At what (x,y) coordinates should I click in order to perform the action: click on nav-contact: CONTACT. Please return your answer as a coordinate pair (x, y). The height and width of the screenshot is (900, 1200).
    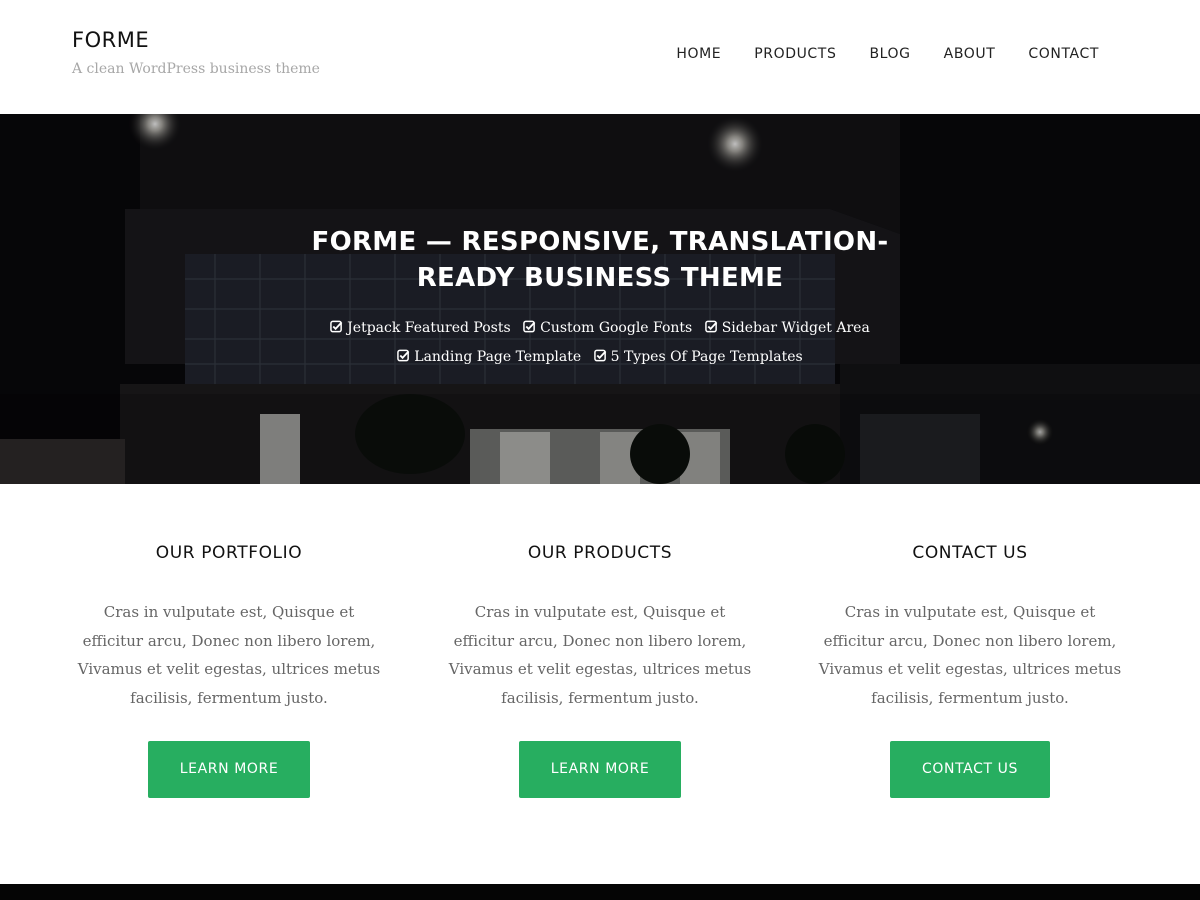
    Looking at the image, I should click on (1063, 54).